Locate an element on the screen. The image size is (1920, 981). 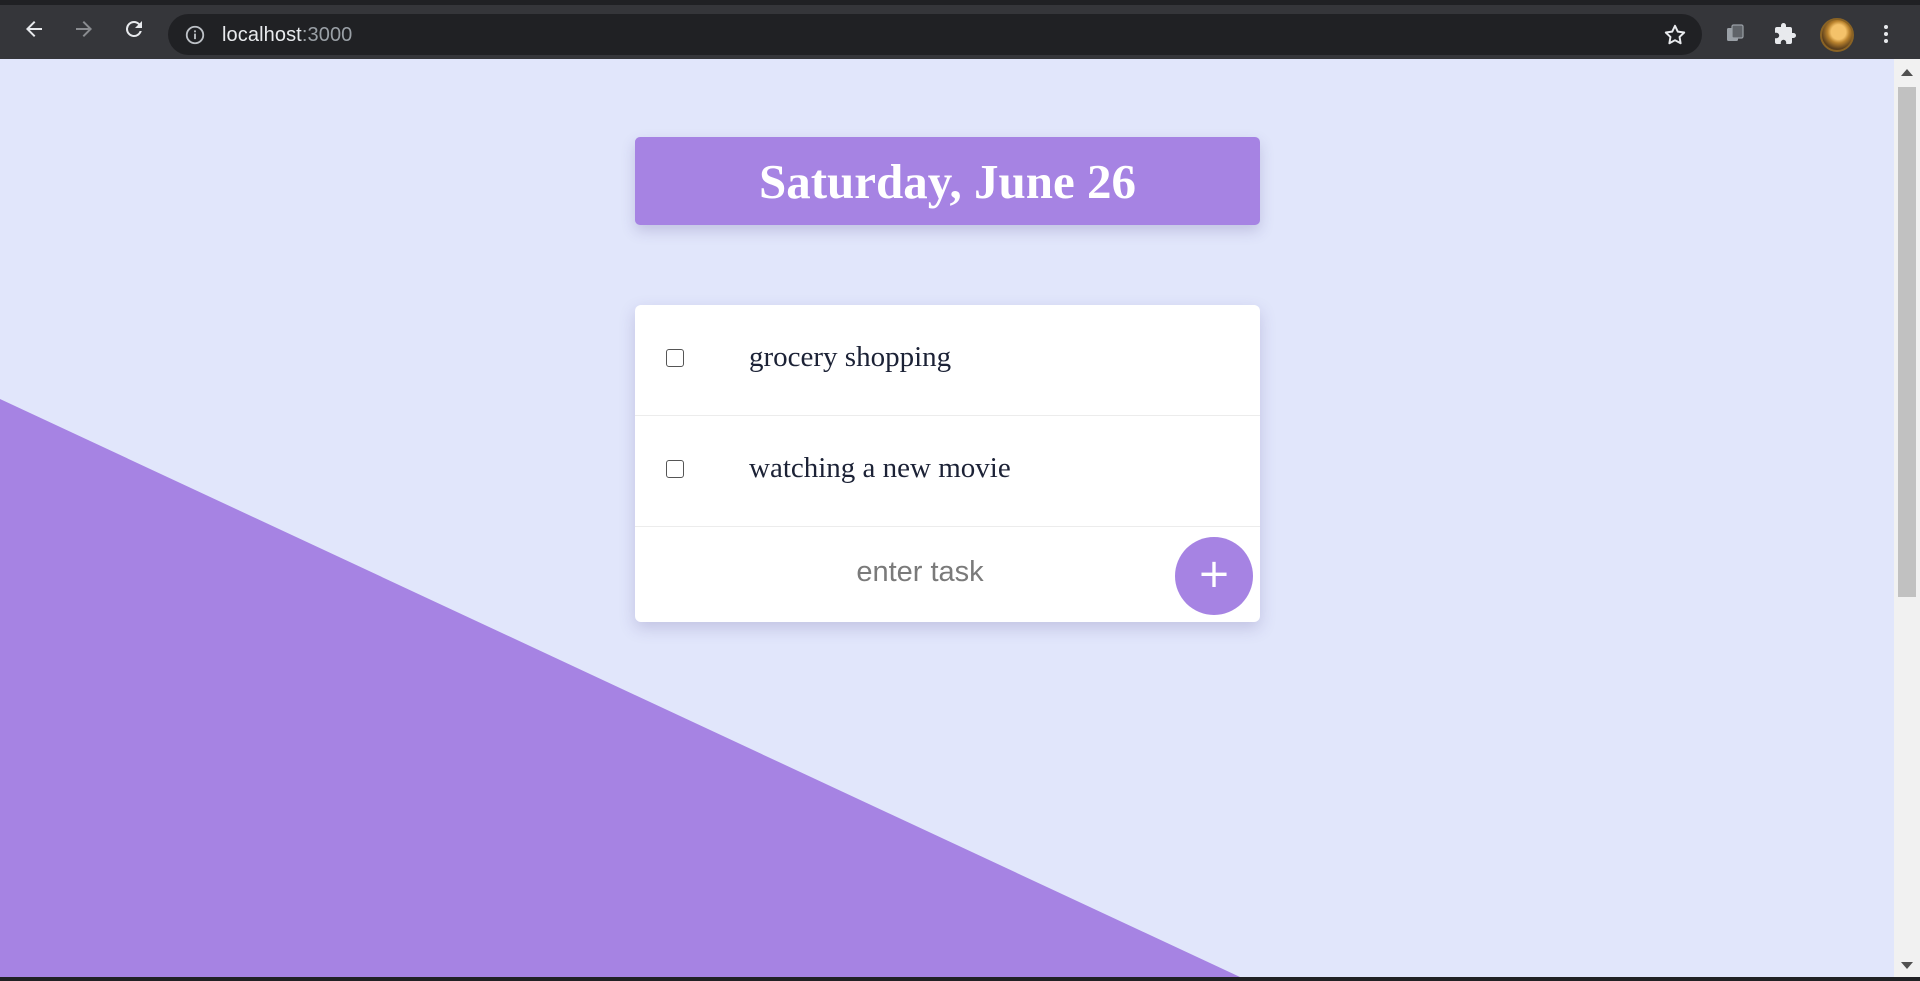
plus-icon: + is located at coordinates (1214, 574).